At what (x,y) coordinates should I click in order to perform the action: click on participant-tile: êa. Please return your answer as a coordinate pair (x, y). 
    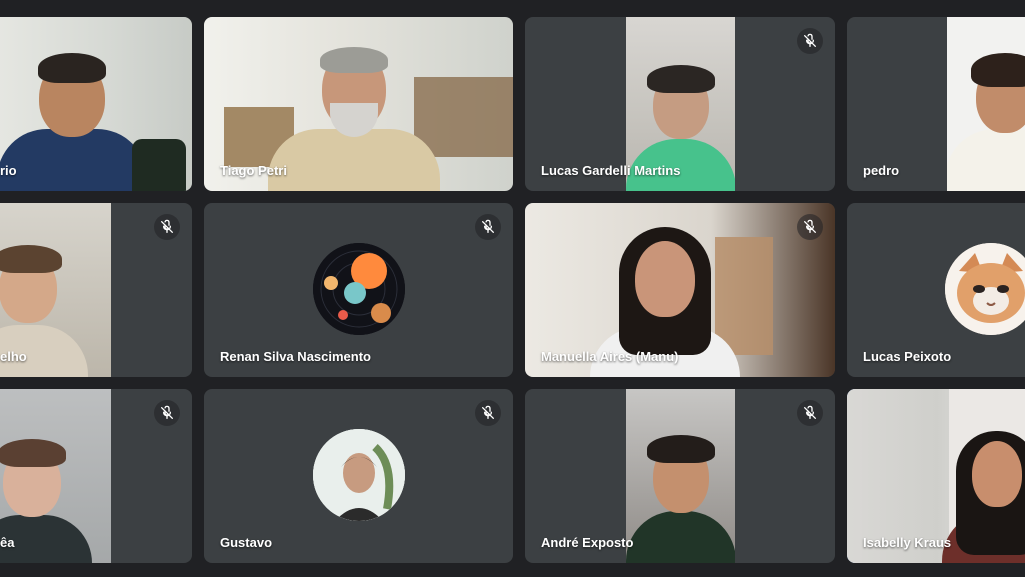
    Looking at the image, I should click on (96, 476).